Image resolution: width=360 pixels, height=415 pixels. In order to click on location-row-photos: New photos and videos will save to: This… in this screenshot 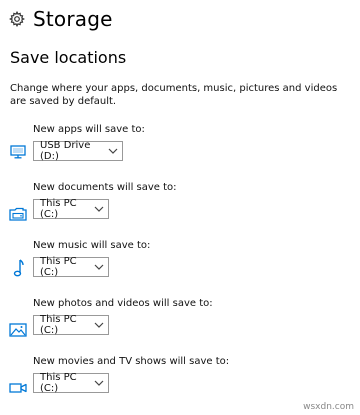, I will do `click(180, 326)`.